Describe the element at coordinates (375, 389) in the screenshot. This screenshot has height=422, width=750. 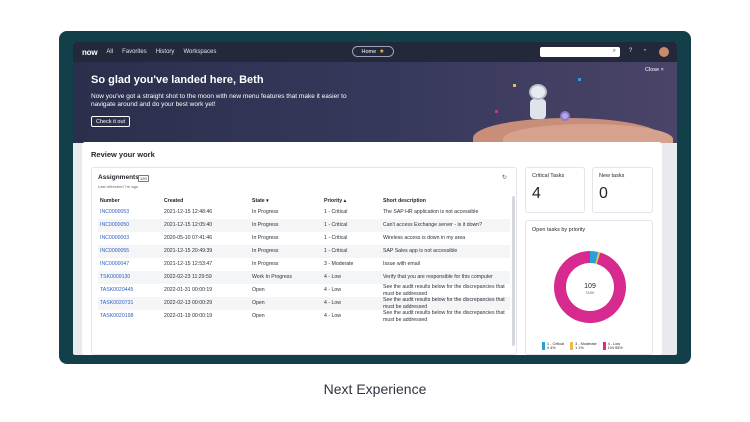
I see `caption: Next Experience` at that location.